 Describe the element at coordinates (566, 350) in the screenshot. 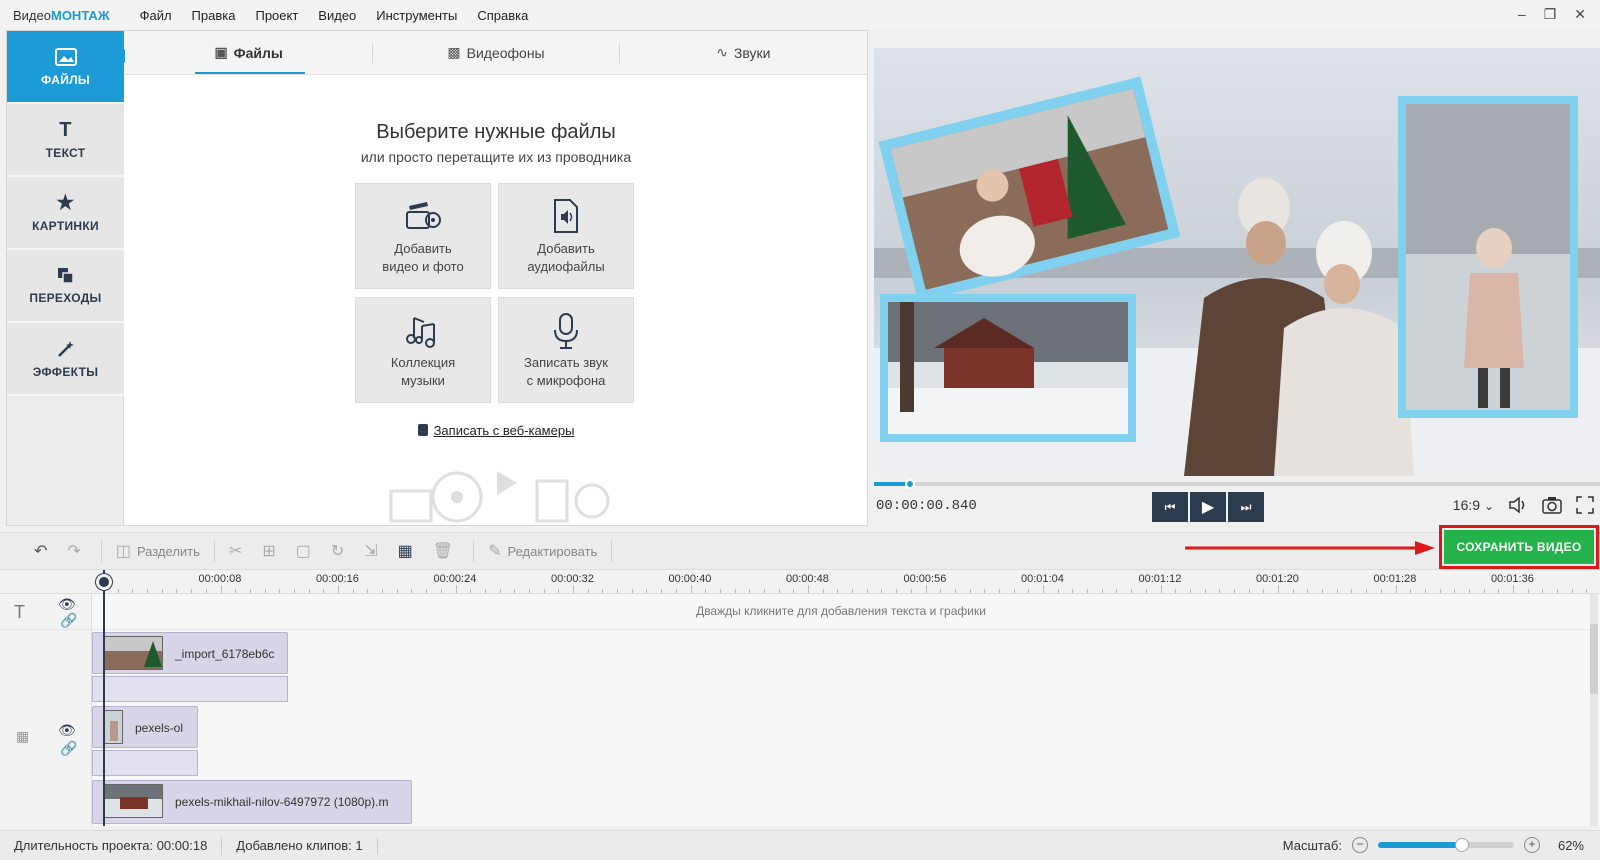

I see `record-microphone-button: Записать звук с микрофона` at that location.